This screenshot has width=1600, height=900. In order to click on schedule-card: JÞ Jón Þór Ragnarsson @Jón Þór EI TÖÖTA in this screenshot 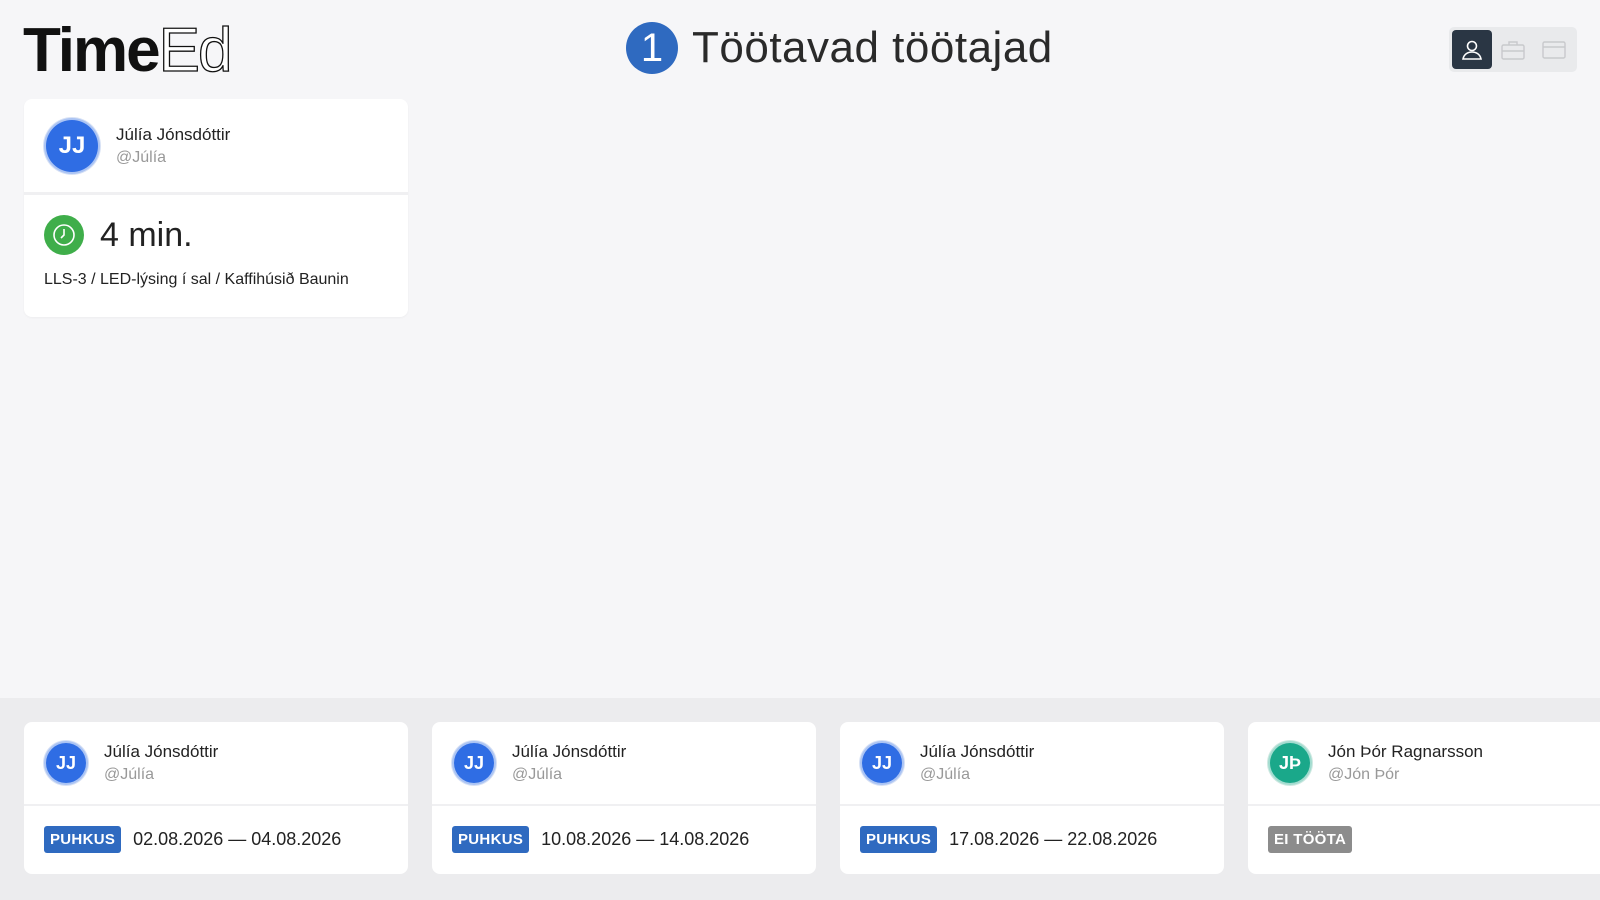, I will do `click(1424, 798)`.